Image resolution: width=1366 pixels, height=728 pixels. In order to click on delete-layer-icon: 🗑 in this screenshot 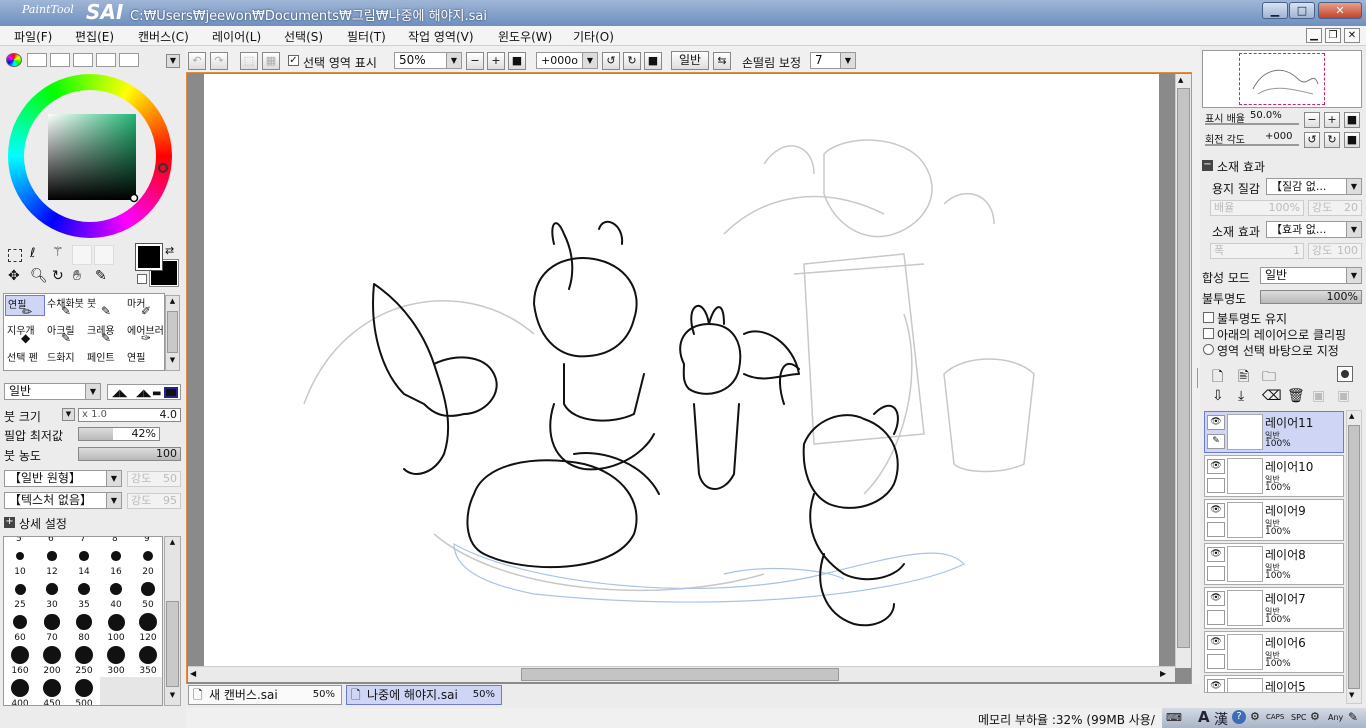, I will do `click(1296, 396)`.